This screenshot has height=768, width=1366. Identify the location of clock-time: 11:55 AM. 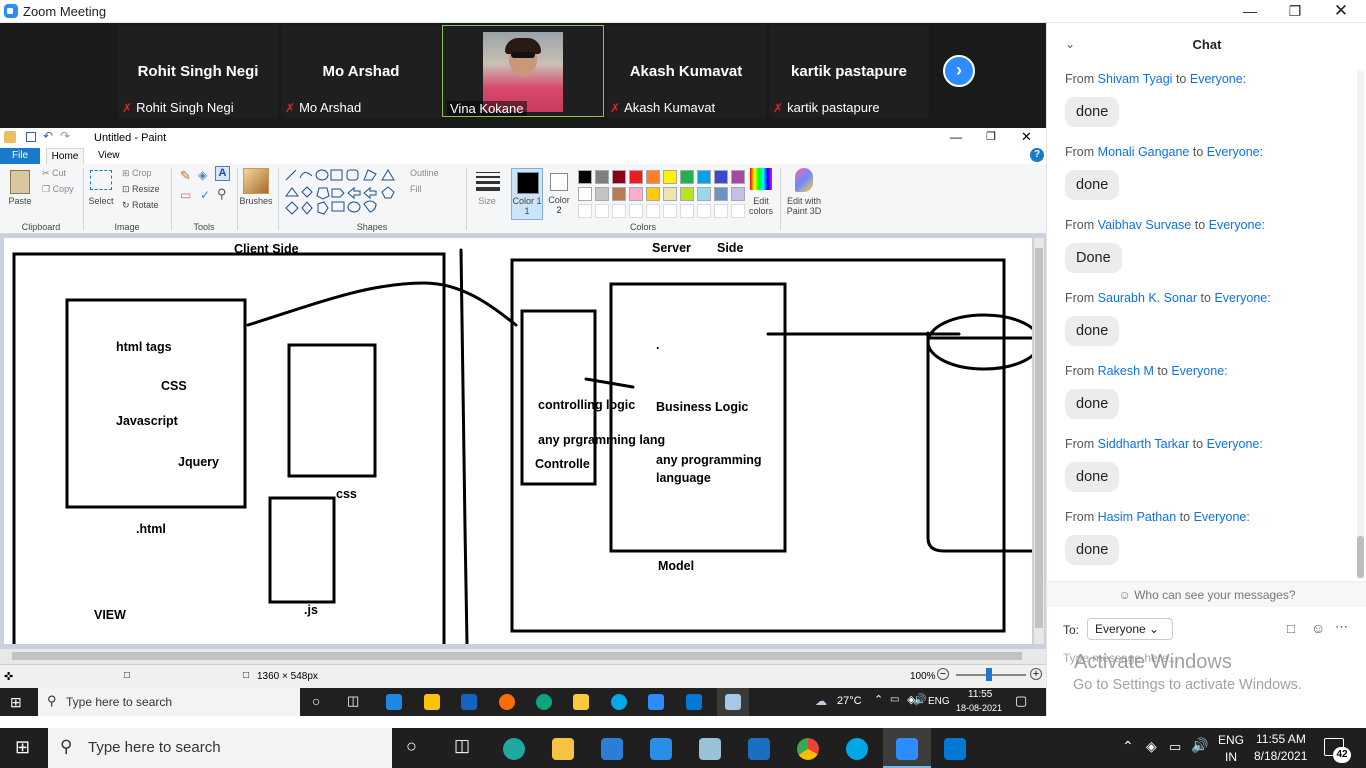
(1281, 739).